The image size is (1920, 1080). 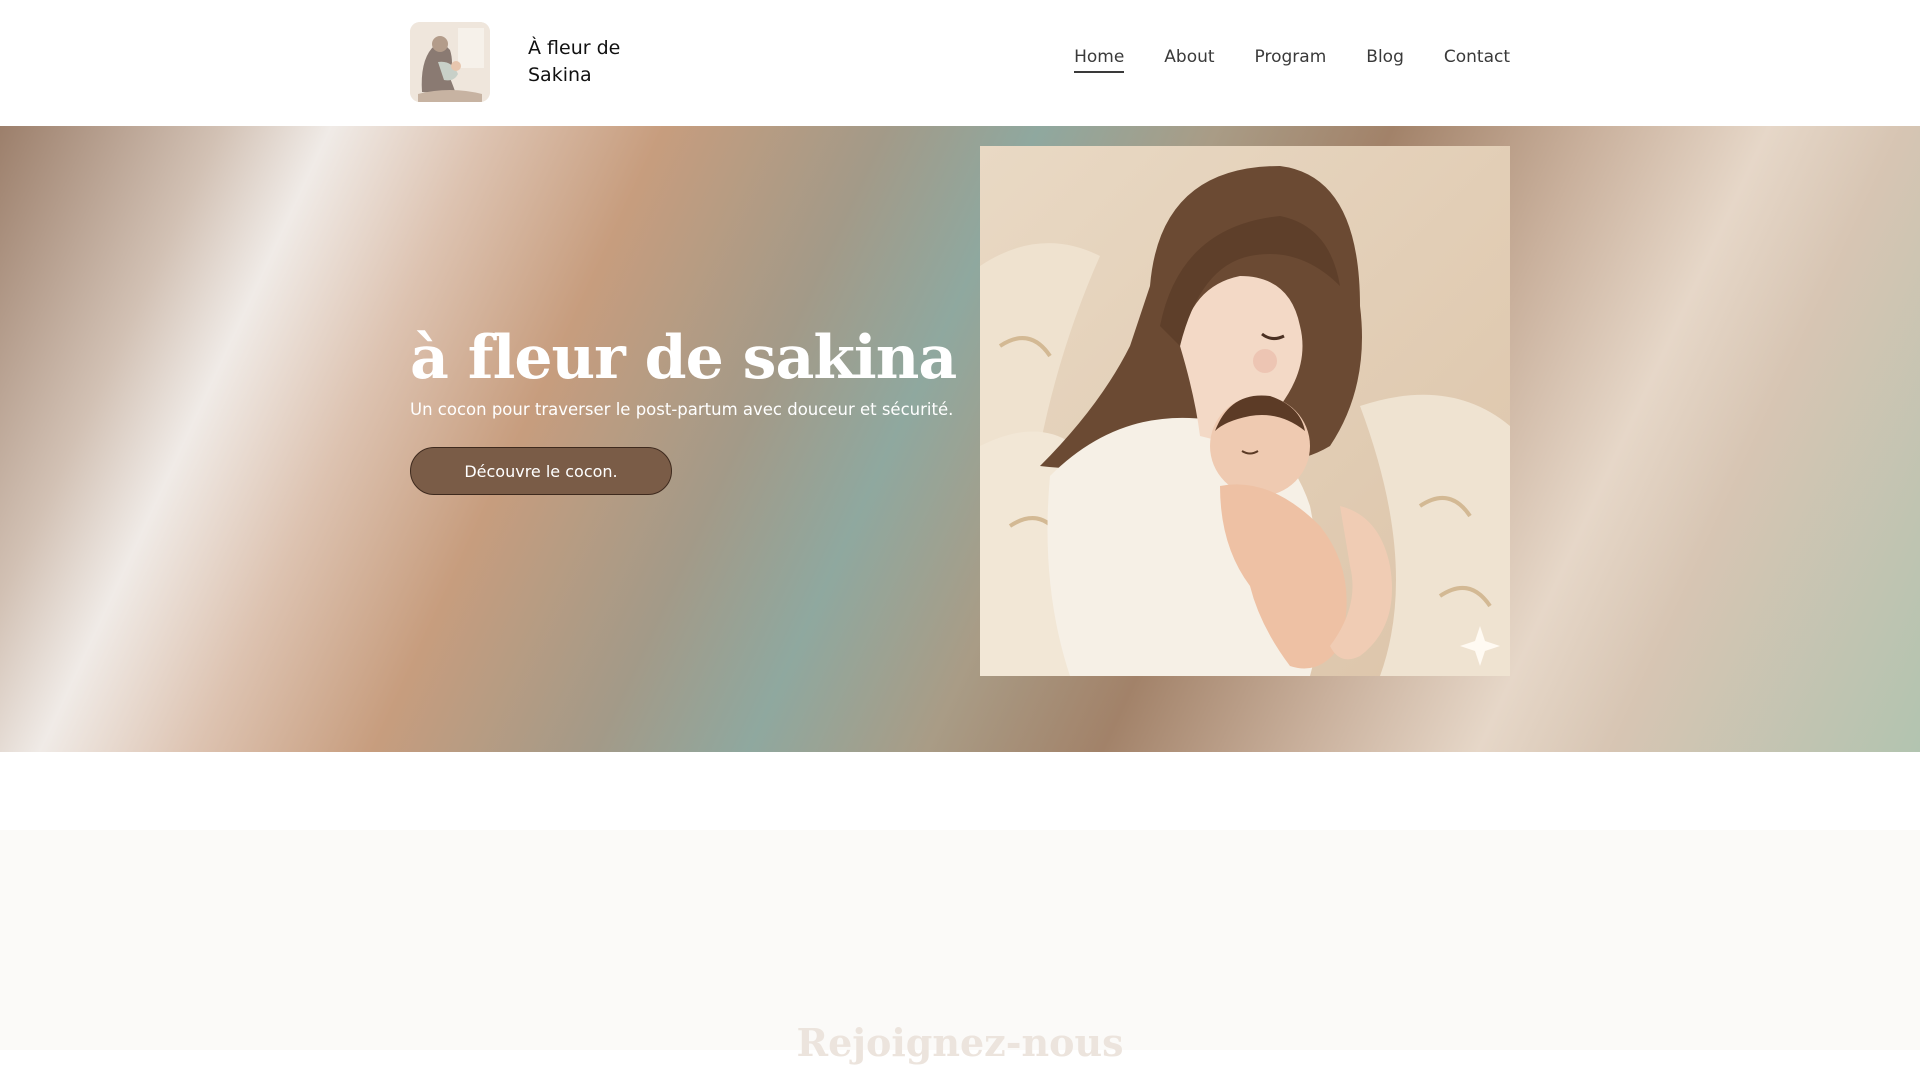 What do you see at coordinates (683, 358) in the screenshot?
I see `hero-title: à fleur de sakina` at bounding box center [683, 358].